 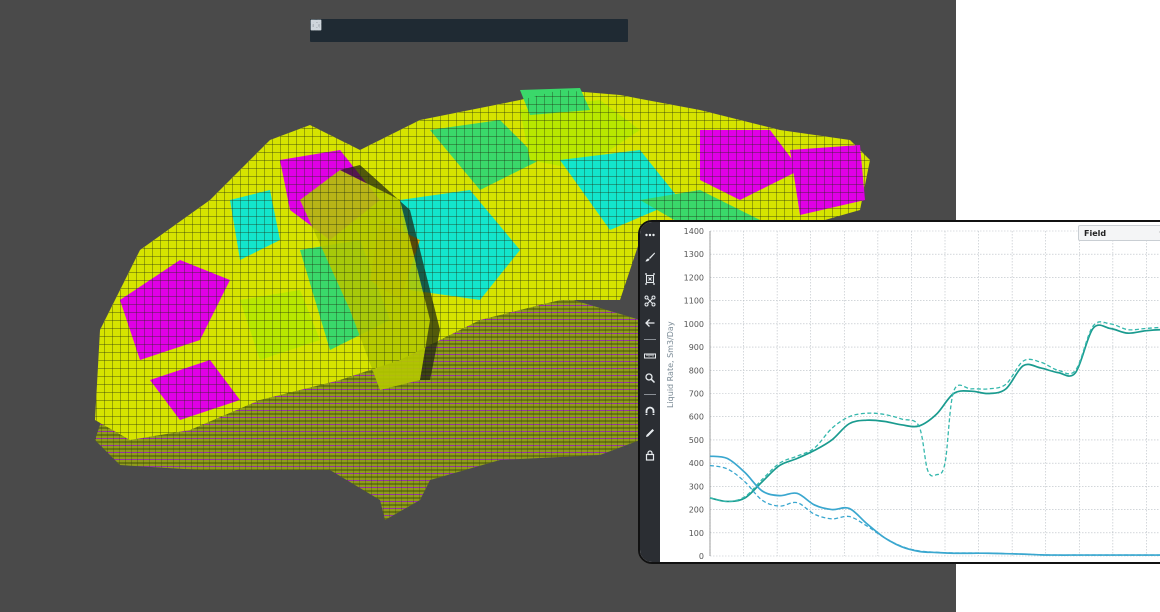 What do you see at coordinates (696, 533) in the screenshot?
I see `y-tick-label: 100` at bounding box center [696, 533].